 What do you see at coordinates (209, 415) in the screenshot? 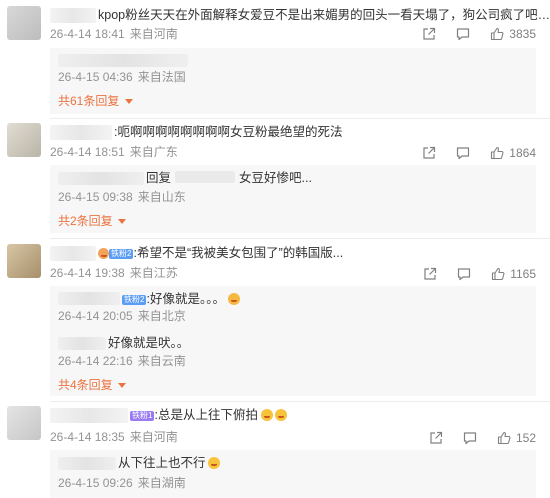
I see `comment-text: 铁粉1:总是从上往下俯拍` at bounding box center [209, 415].